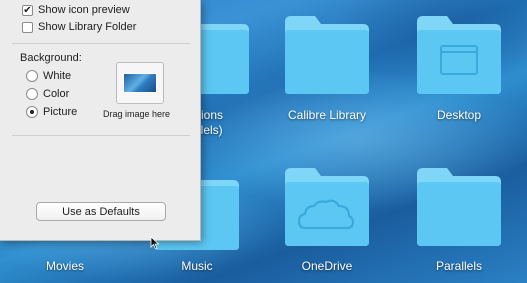 Image resolution: width=527 pixels, height=283 pixels. I want to click on desktop-item-parallels: Parallels, so click(459, 216).